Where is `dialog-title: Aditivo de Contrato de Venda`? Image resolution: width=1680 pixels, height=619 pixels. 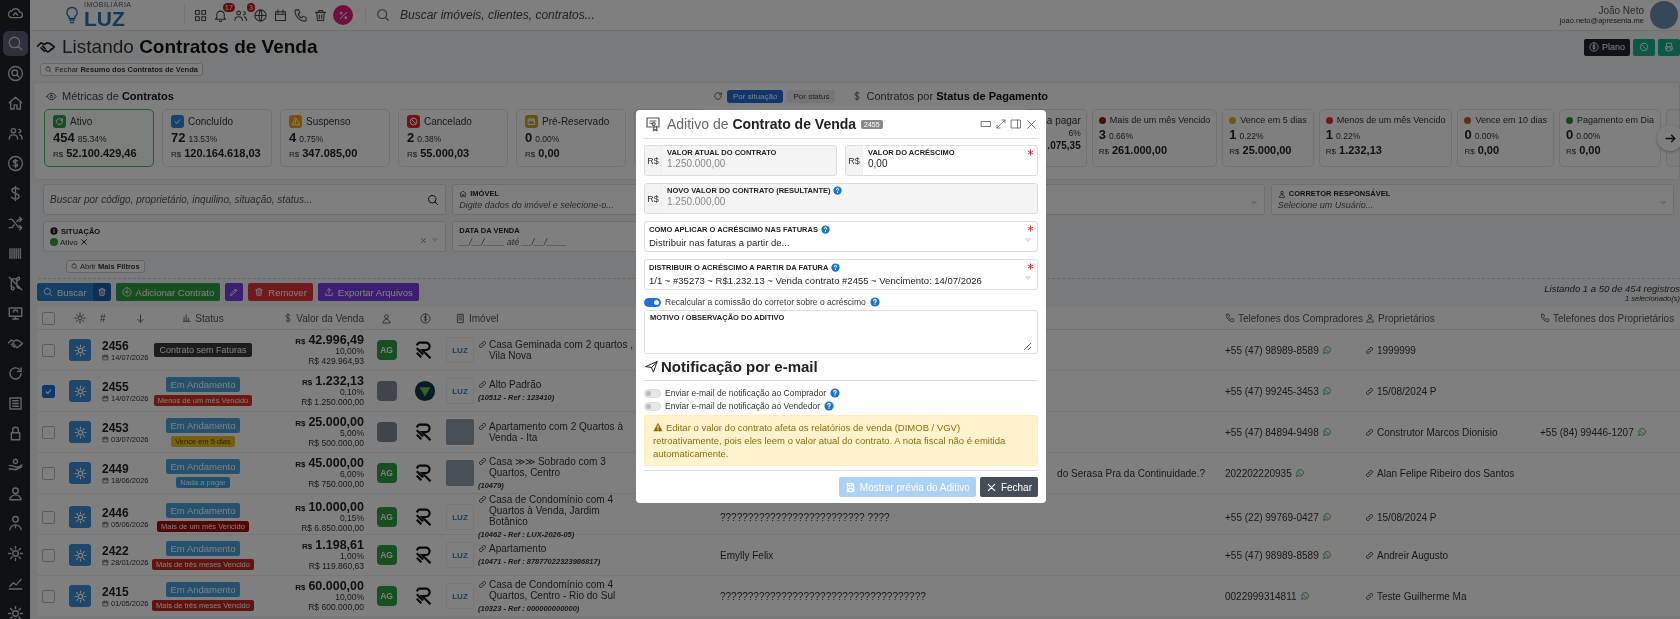 dialog-title: Aditivo de Contrato de Venda is located at coordinates (762, 124).